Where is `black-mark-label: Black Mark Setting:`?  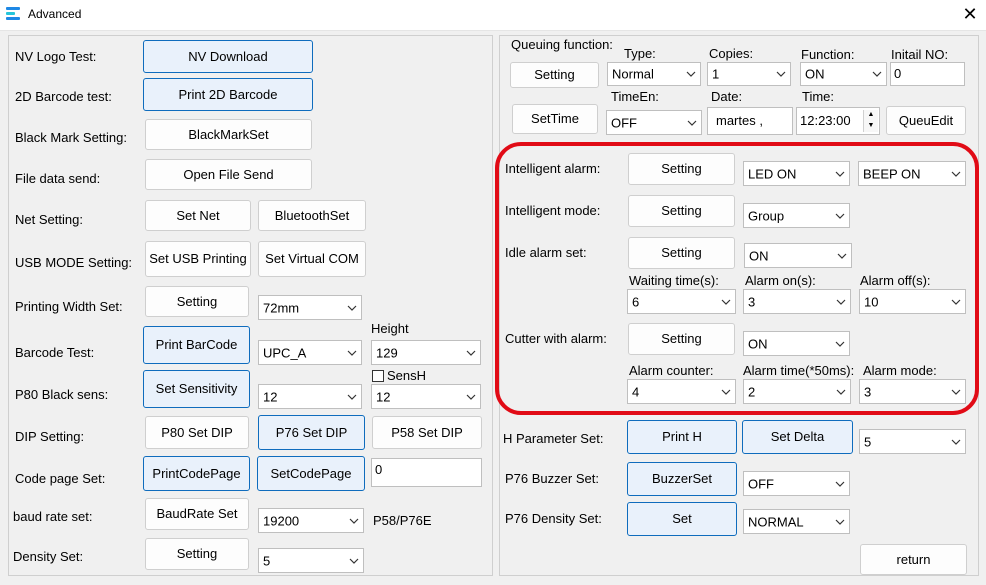 black-mark-label: Black Mark Setting: is located at coordinates (71, 137).